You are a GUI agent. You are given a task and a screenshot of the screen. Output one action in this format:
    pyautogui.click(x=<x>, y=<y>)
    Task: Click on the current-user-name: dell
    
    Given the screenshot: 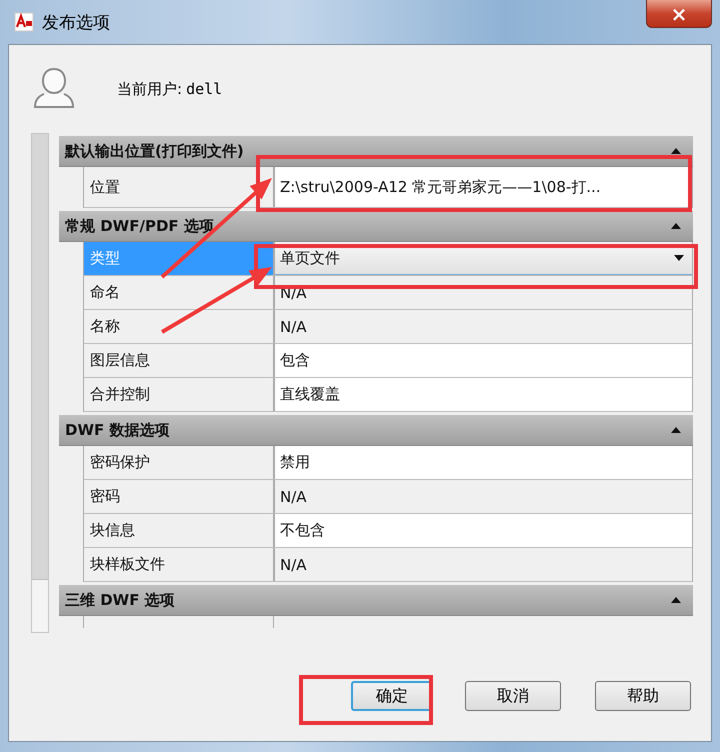 What is the action you would take?
    pyautogui.click(x=204, y=89)
    